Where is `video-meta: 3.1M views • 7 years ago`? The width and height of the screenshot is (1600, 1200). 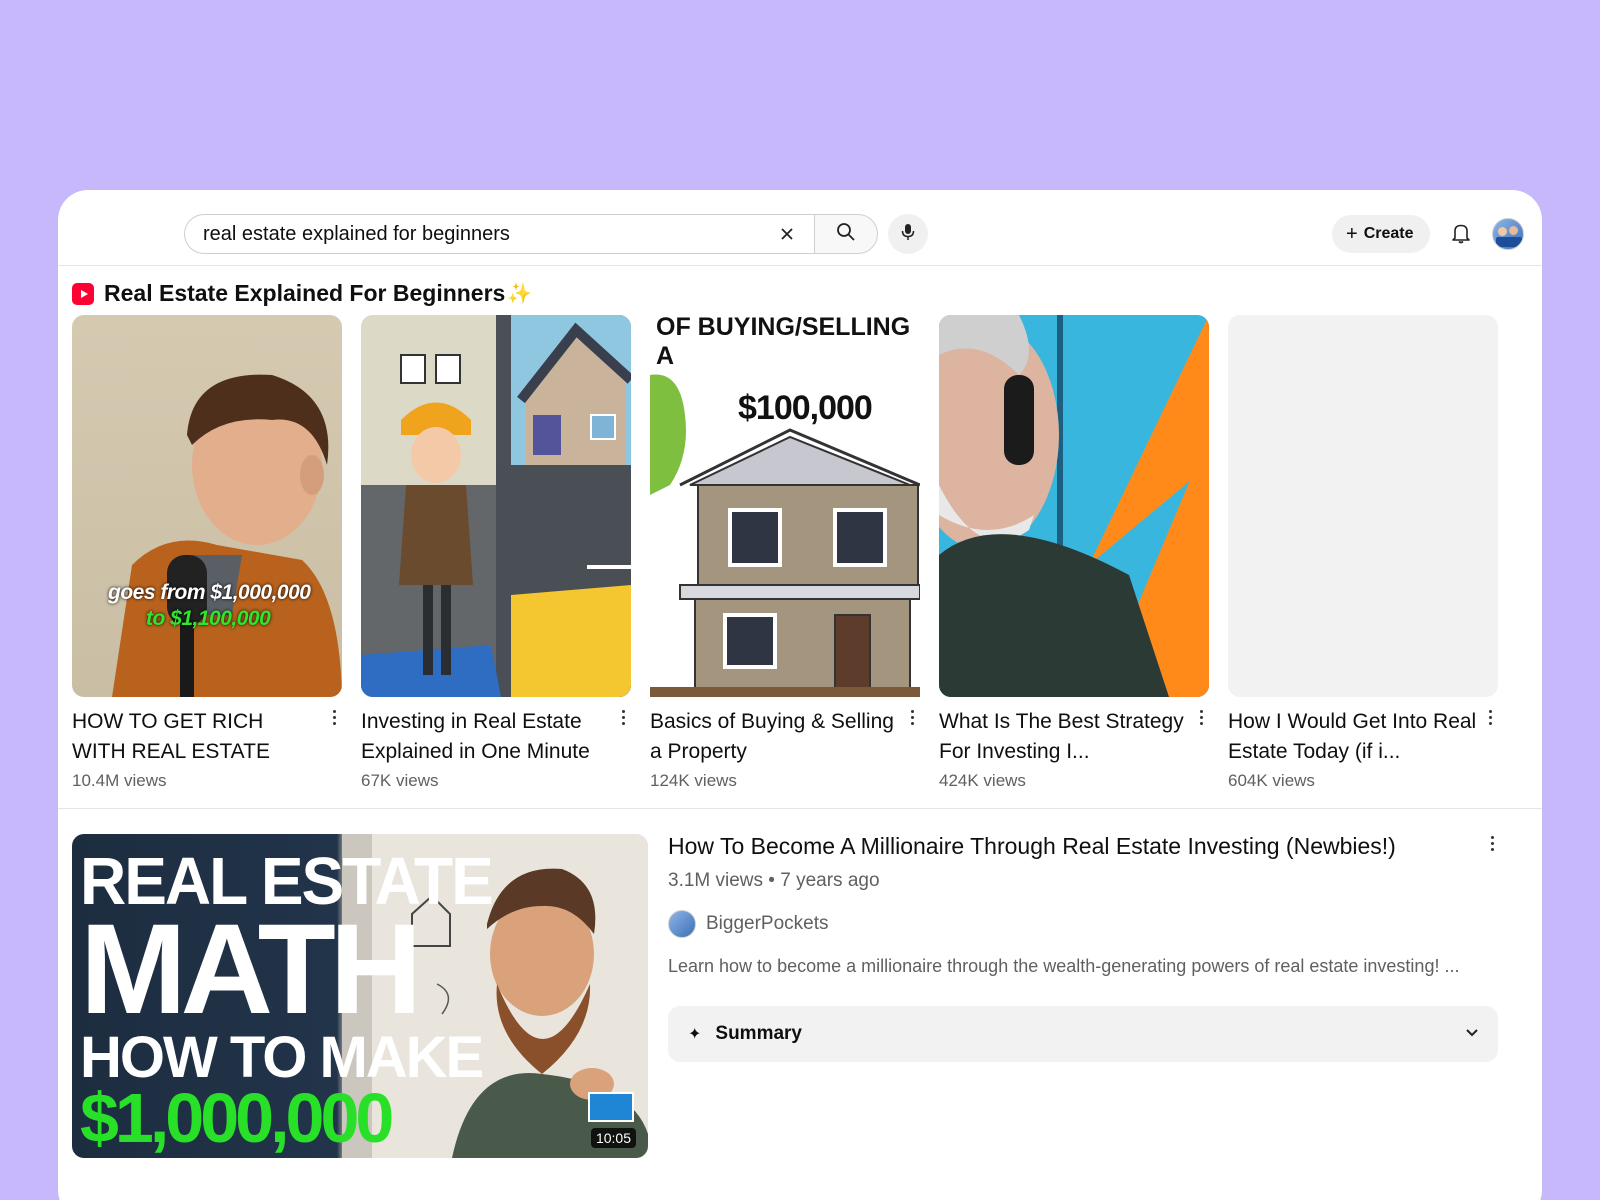
video-meta: 3.1M views • 7 years ago is located at coordinates (774, 880).